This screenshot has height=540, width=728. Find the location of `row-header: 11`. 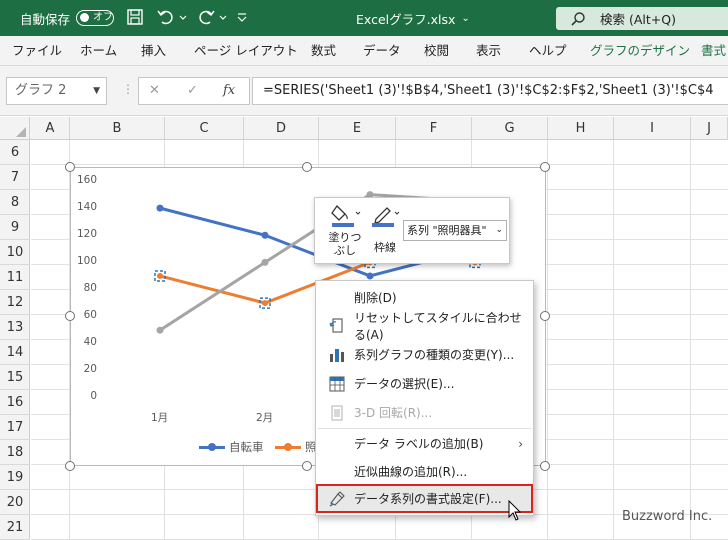

row-header: 11 is located at coordinates (15, 277).